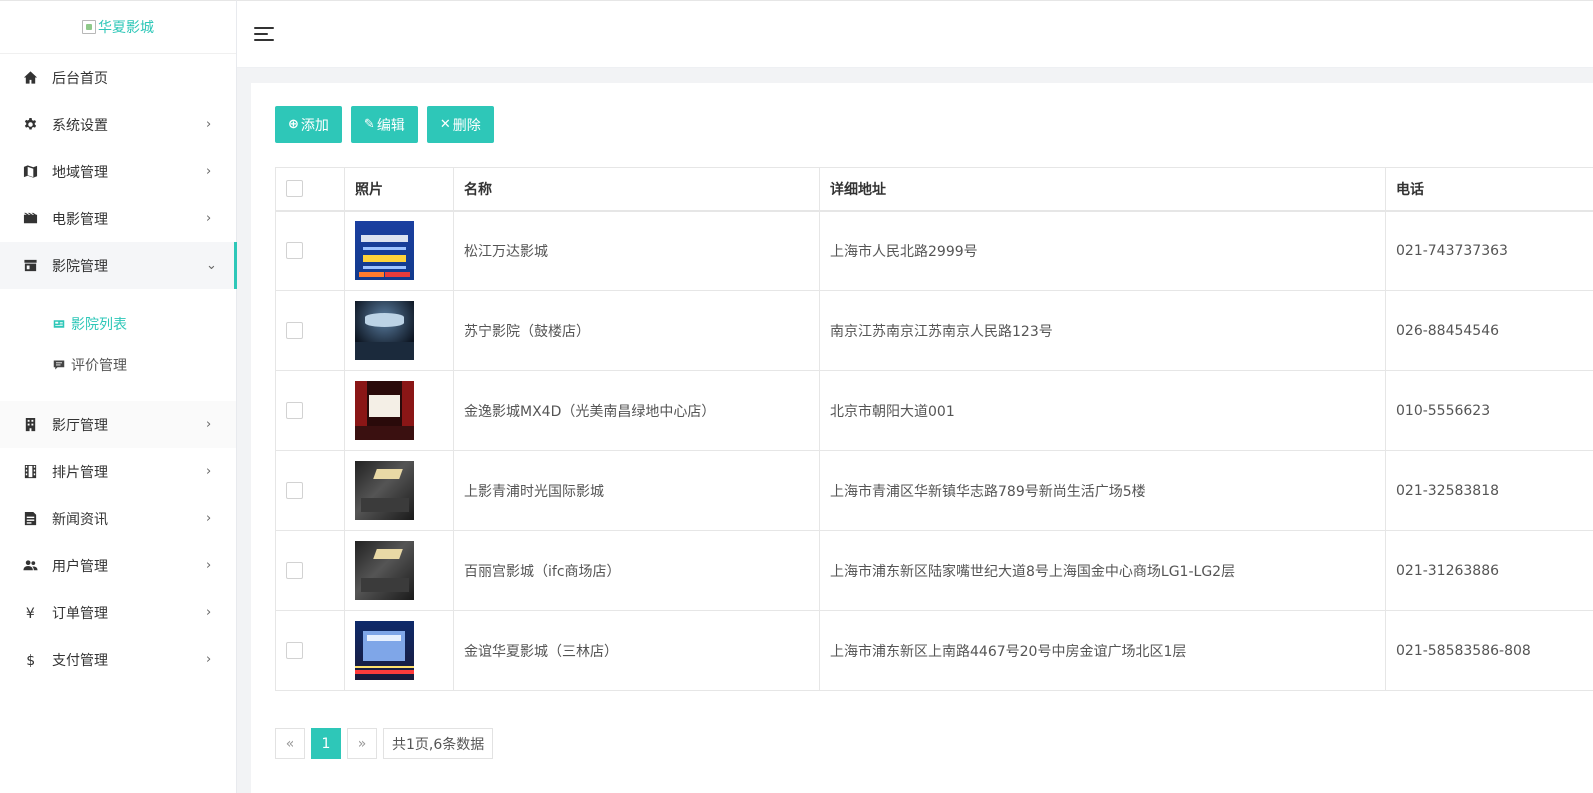 Image resolution: width=1593 pixels, height=793 pixels. What do you see at coordinates (80, 566) in the screenshot?
I see `sidebar-item-label: 用户管理` at bounding box center [80, 566].